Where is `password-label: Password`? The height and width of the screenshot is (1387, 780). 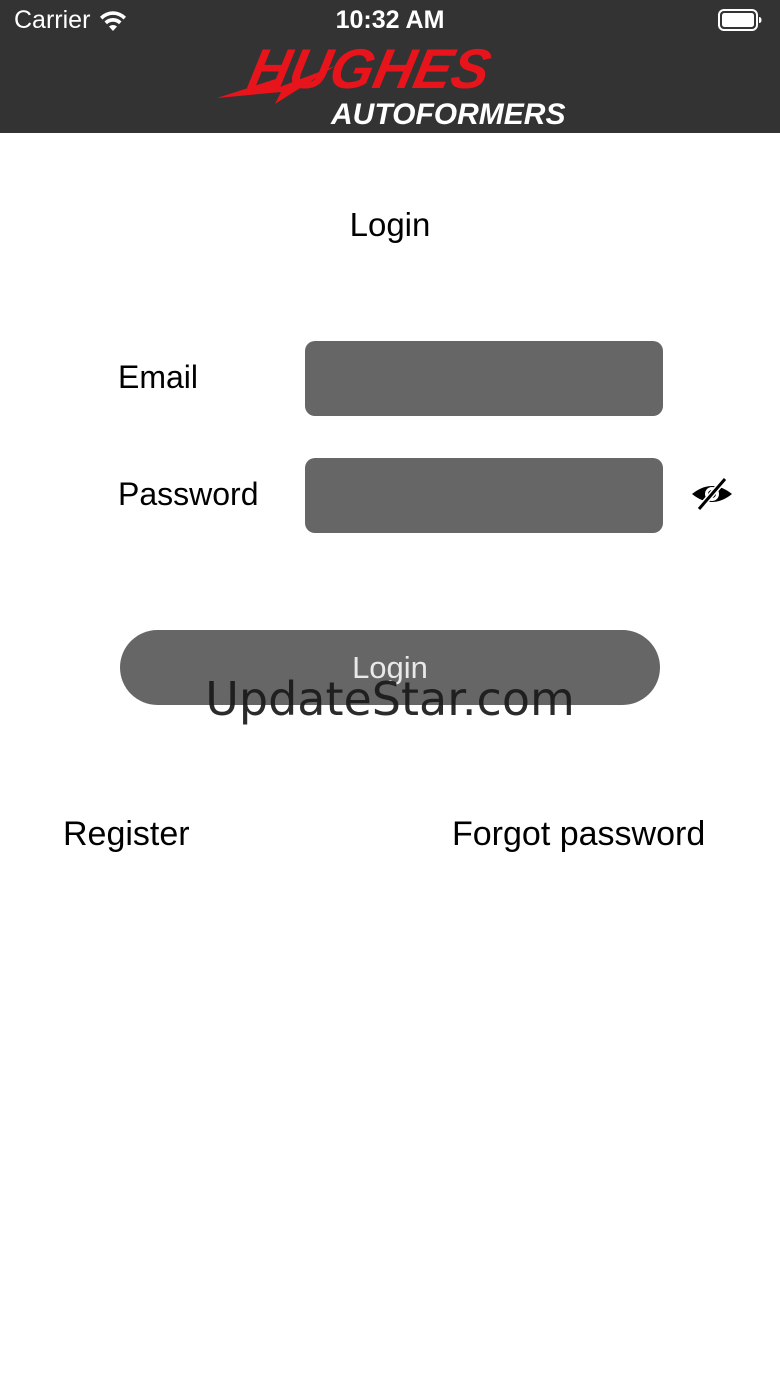
password-label: Password is located at coordinates (188, 494).